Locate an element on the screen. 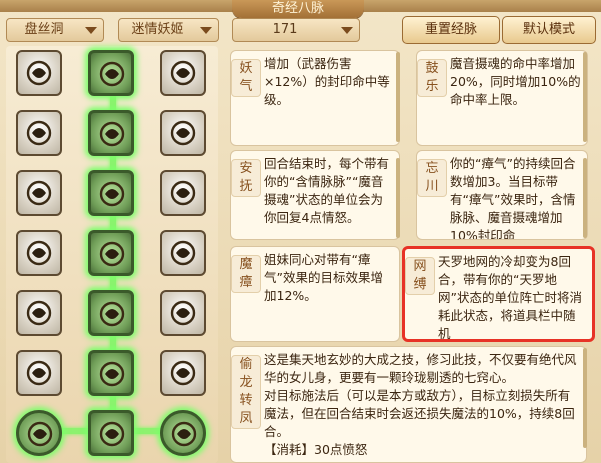 This screenshot has width=601, height=463. card-description: 回合结束时，每个带有你的“含情脉脉”“魔音摄魂”状态的单位会为你回复4点情怒。 is located at coordinates (327, 190).